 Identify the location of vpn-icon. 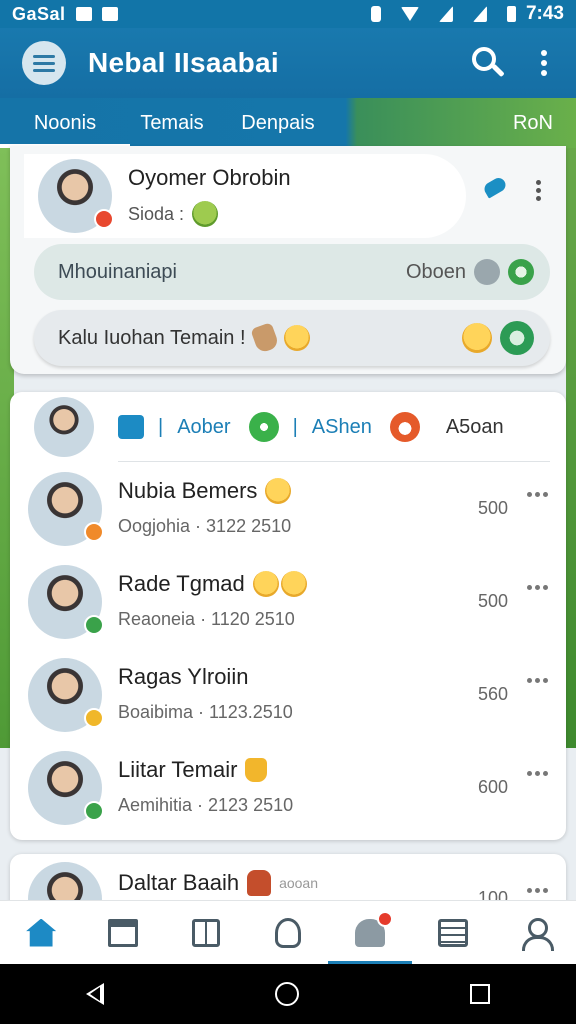
(375, 14).